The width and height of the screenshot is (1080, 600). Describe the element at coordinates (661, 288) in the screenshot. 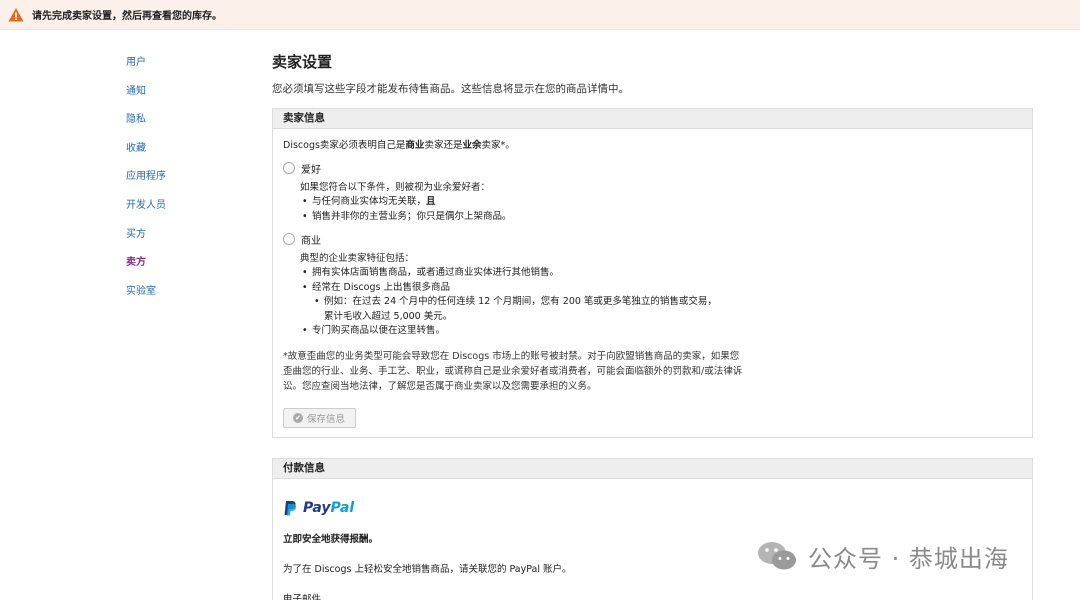

I see `business-bullet: 经常在 Discogs 上出售很多商品` at that location.